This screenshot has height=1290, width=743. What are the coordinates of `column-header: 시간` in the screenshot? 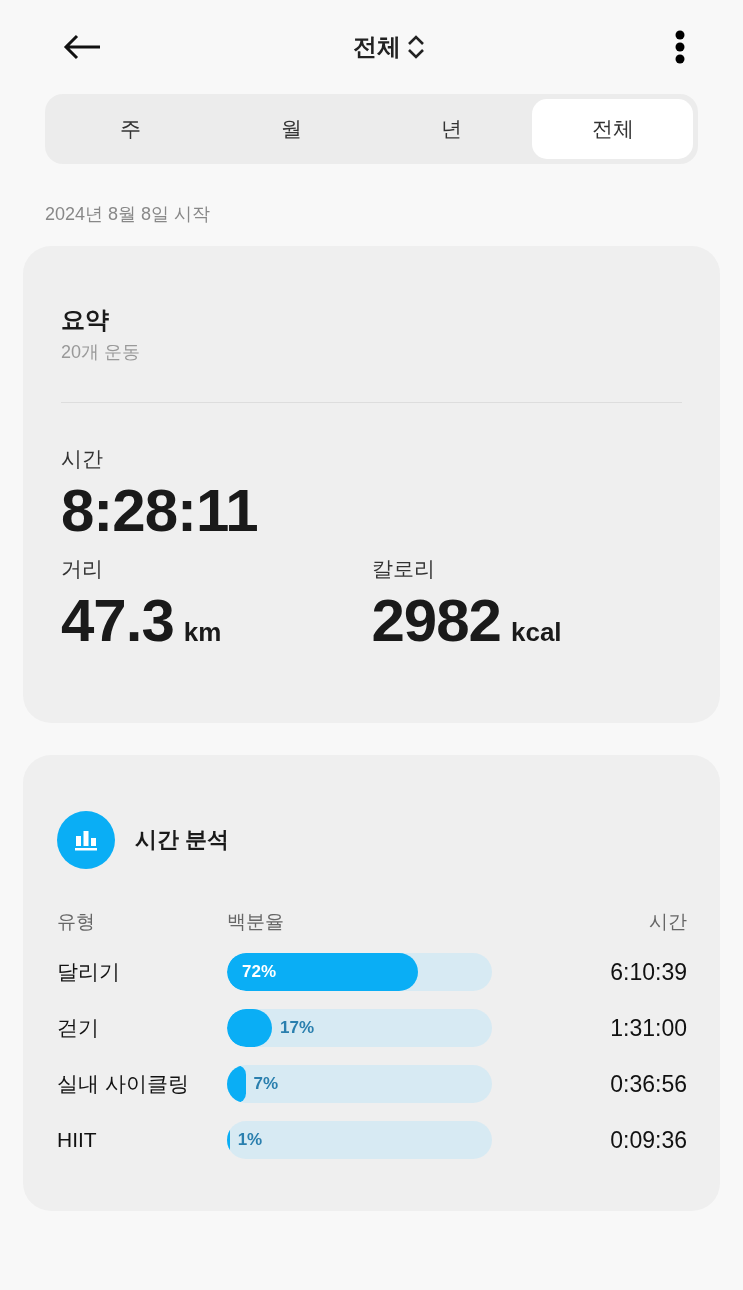 It's located at (667, 922).